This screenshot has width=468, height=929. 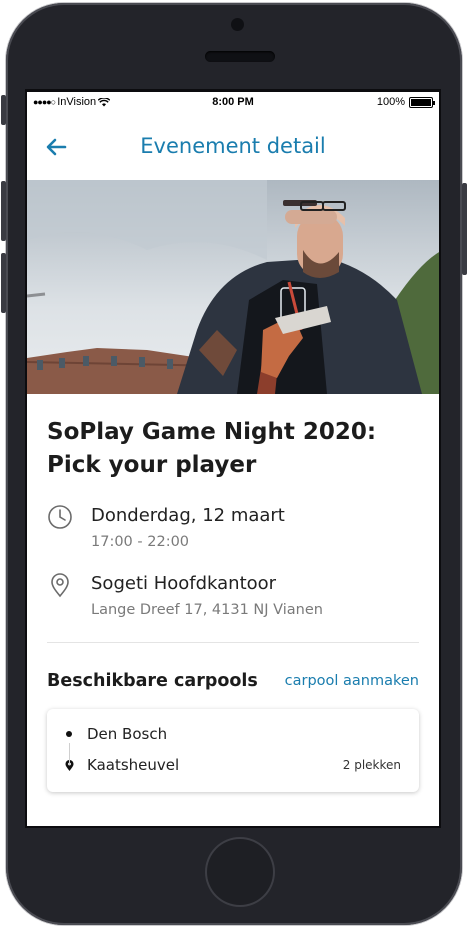 I want to click on carrier-label: InVision, so click(x=77, y=102).